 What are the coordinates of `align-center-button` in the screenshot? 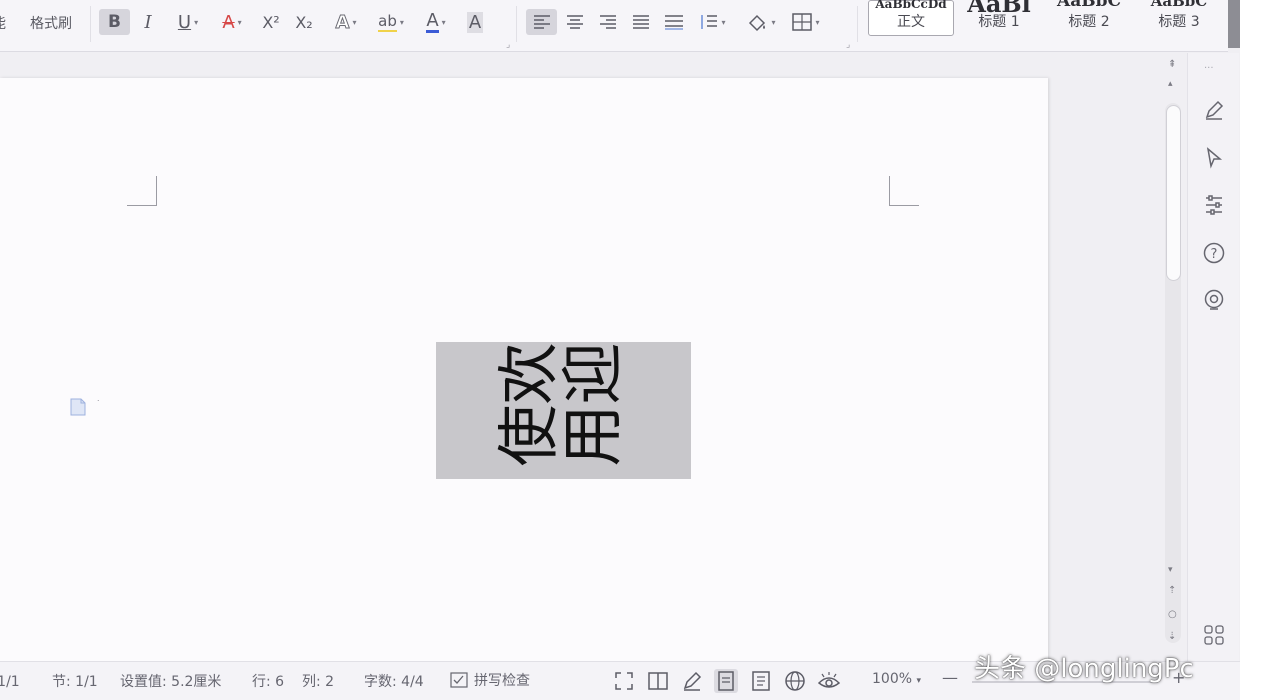 It's located at (575, 22).